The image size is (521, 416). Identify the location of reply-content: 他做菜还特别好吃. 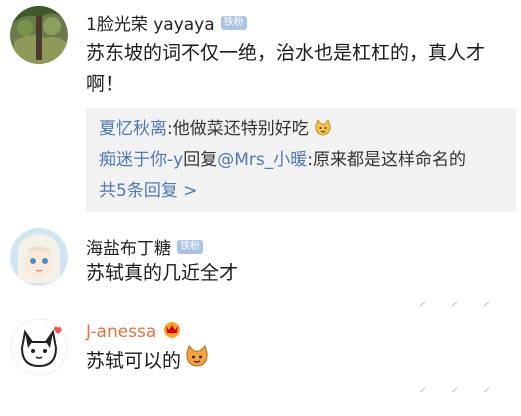
(240, 129).